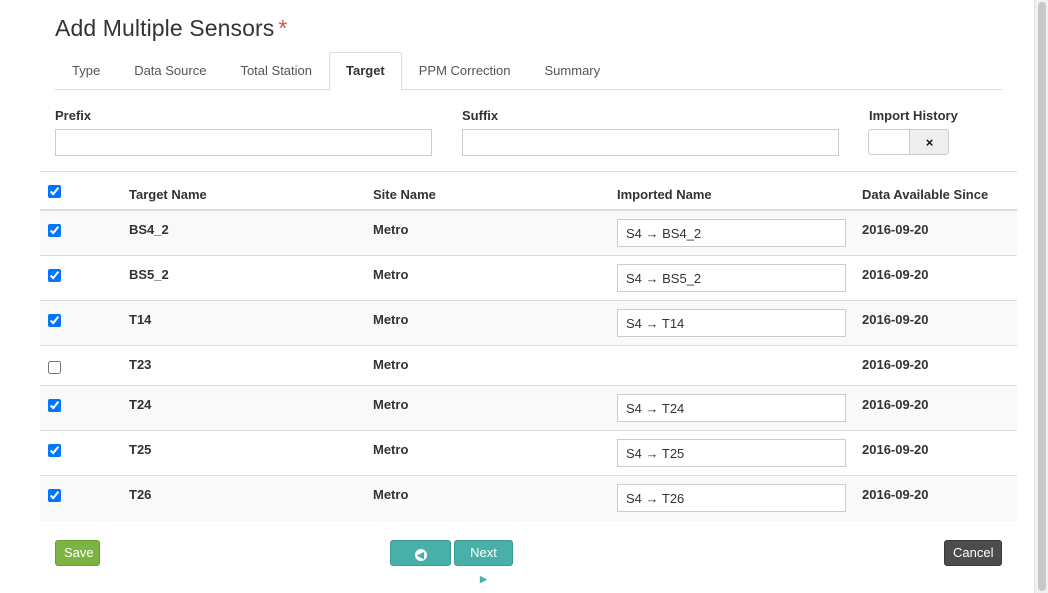 This screenshot has height=593, width=1048. Describe the element at coordinates (365, 71) in the screenshot. I see `tab-target: Target` at that location.